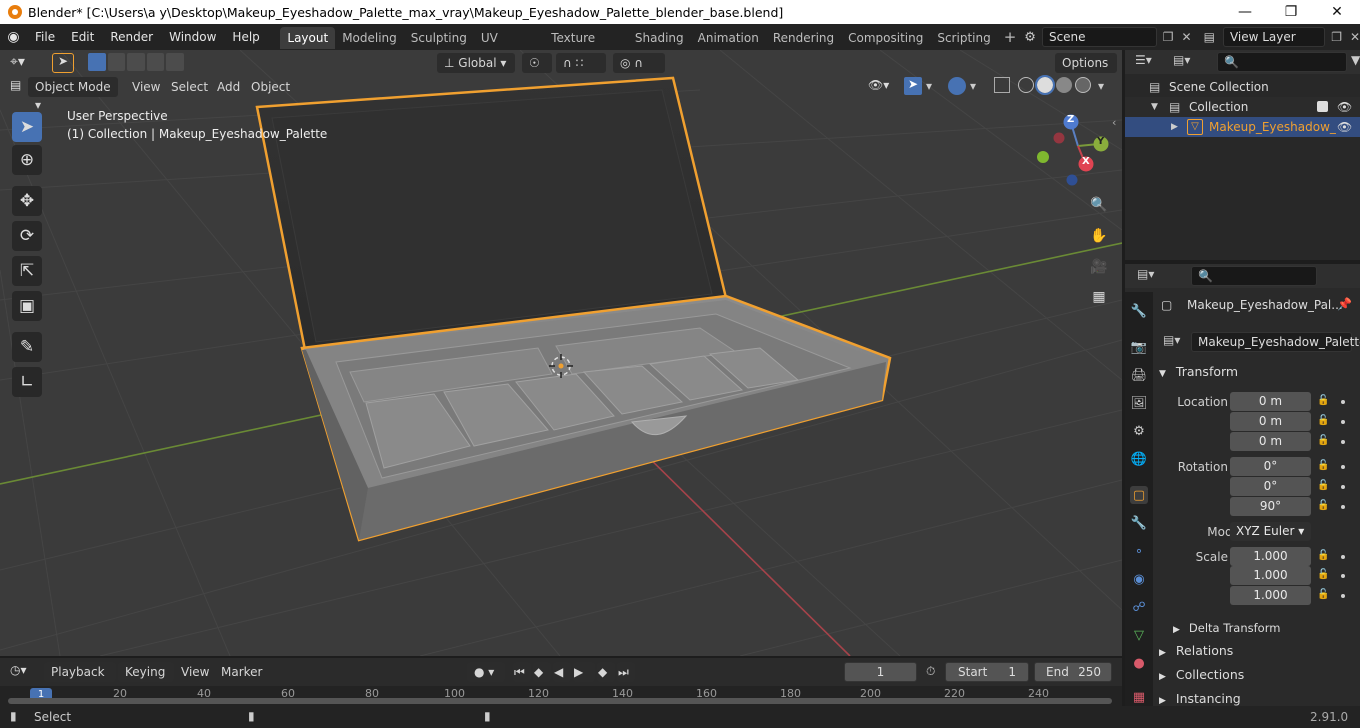 Image resolution: width=1360 pixels, height=728 pixels. What do you see at coordinates (560, 701) in the screenshot?
I see `timeline-scrollbar` at bounding box center [560, 701].